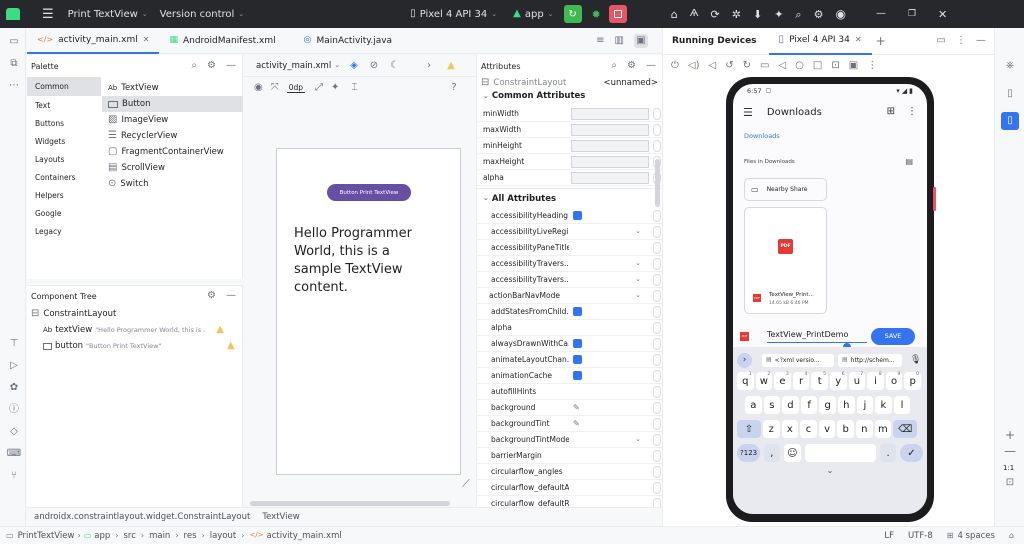  Describe the element at coordinates (942, 14) in the screenshot. I see `close-icon: ✕` at that location.